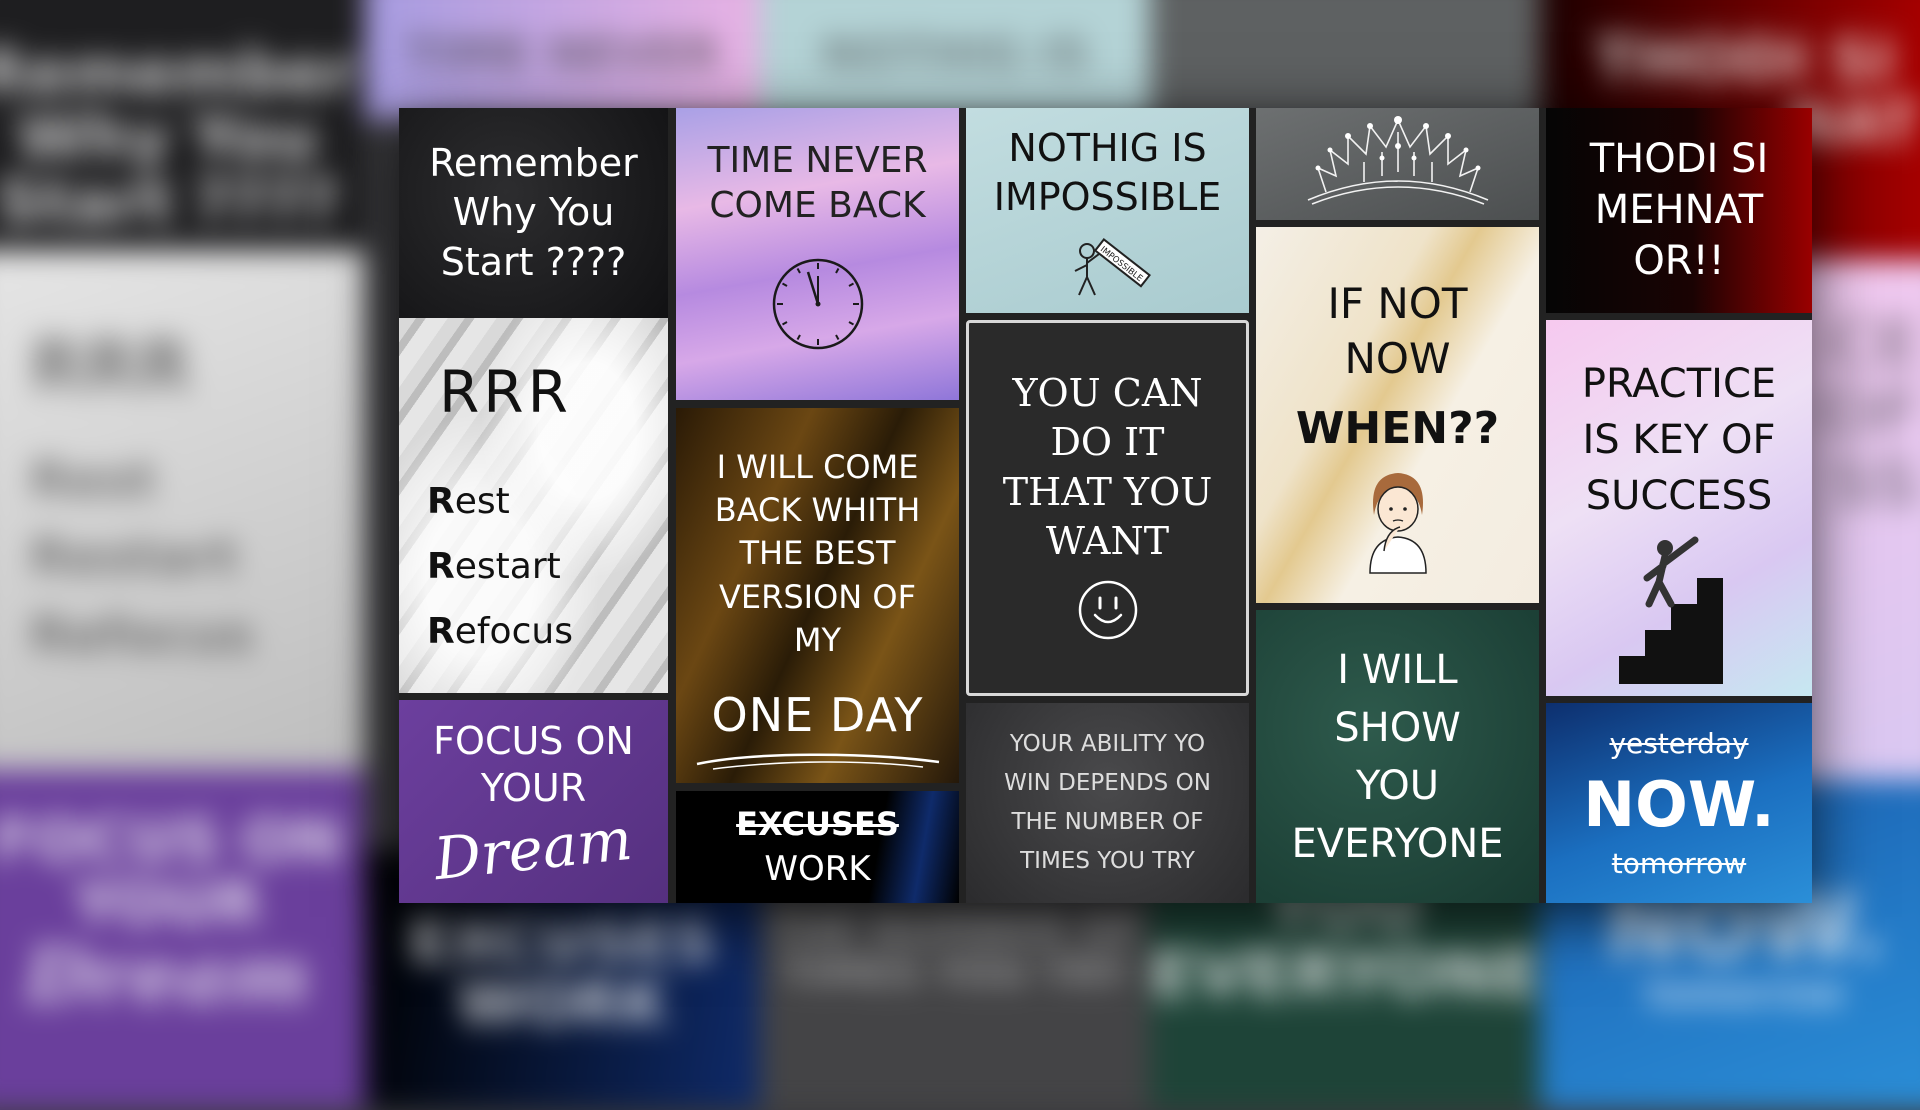  Describe the element at coordinates (1397, 669) in the screenshot. I see `tile-text: I WILL` at that location.